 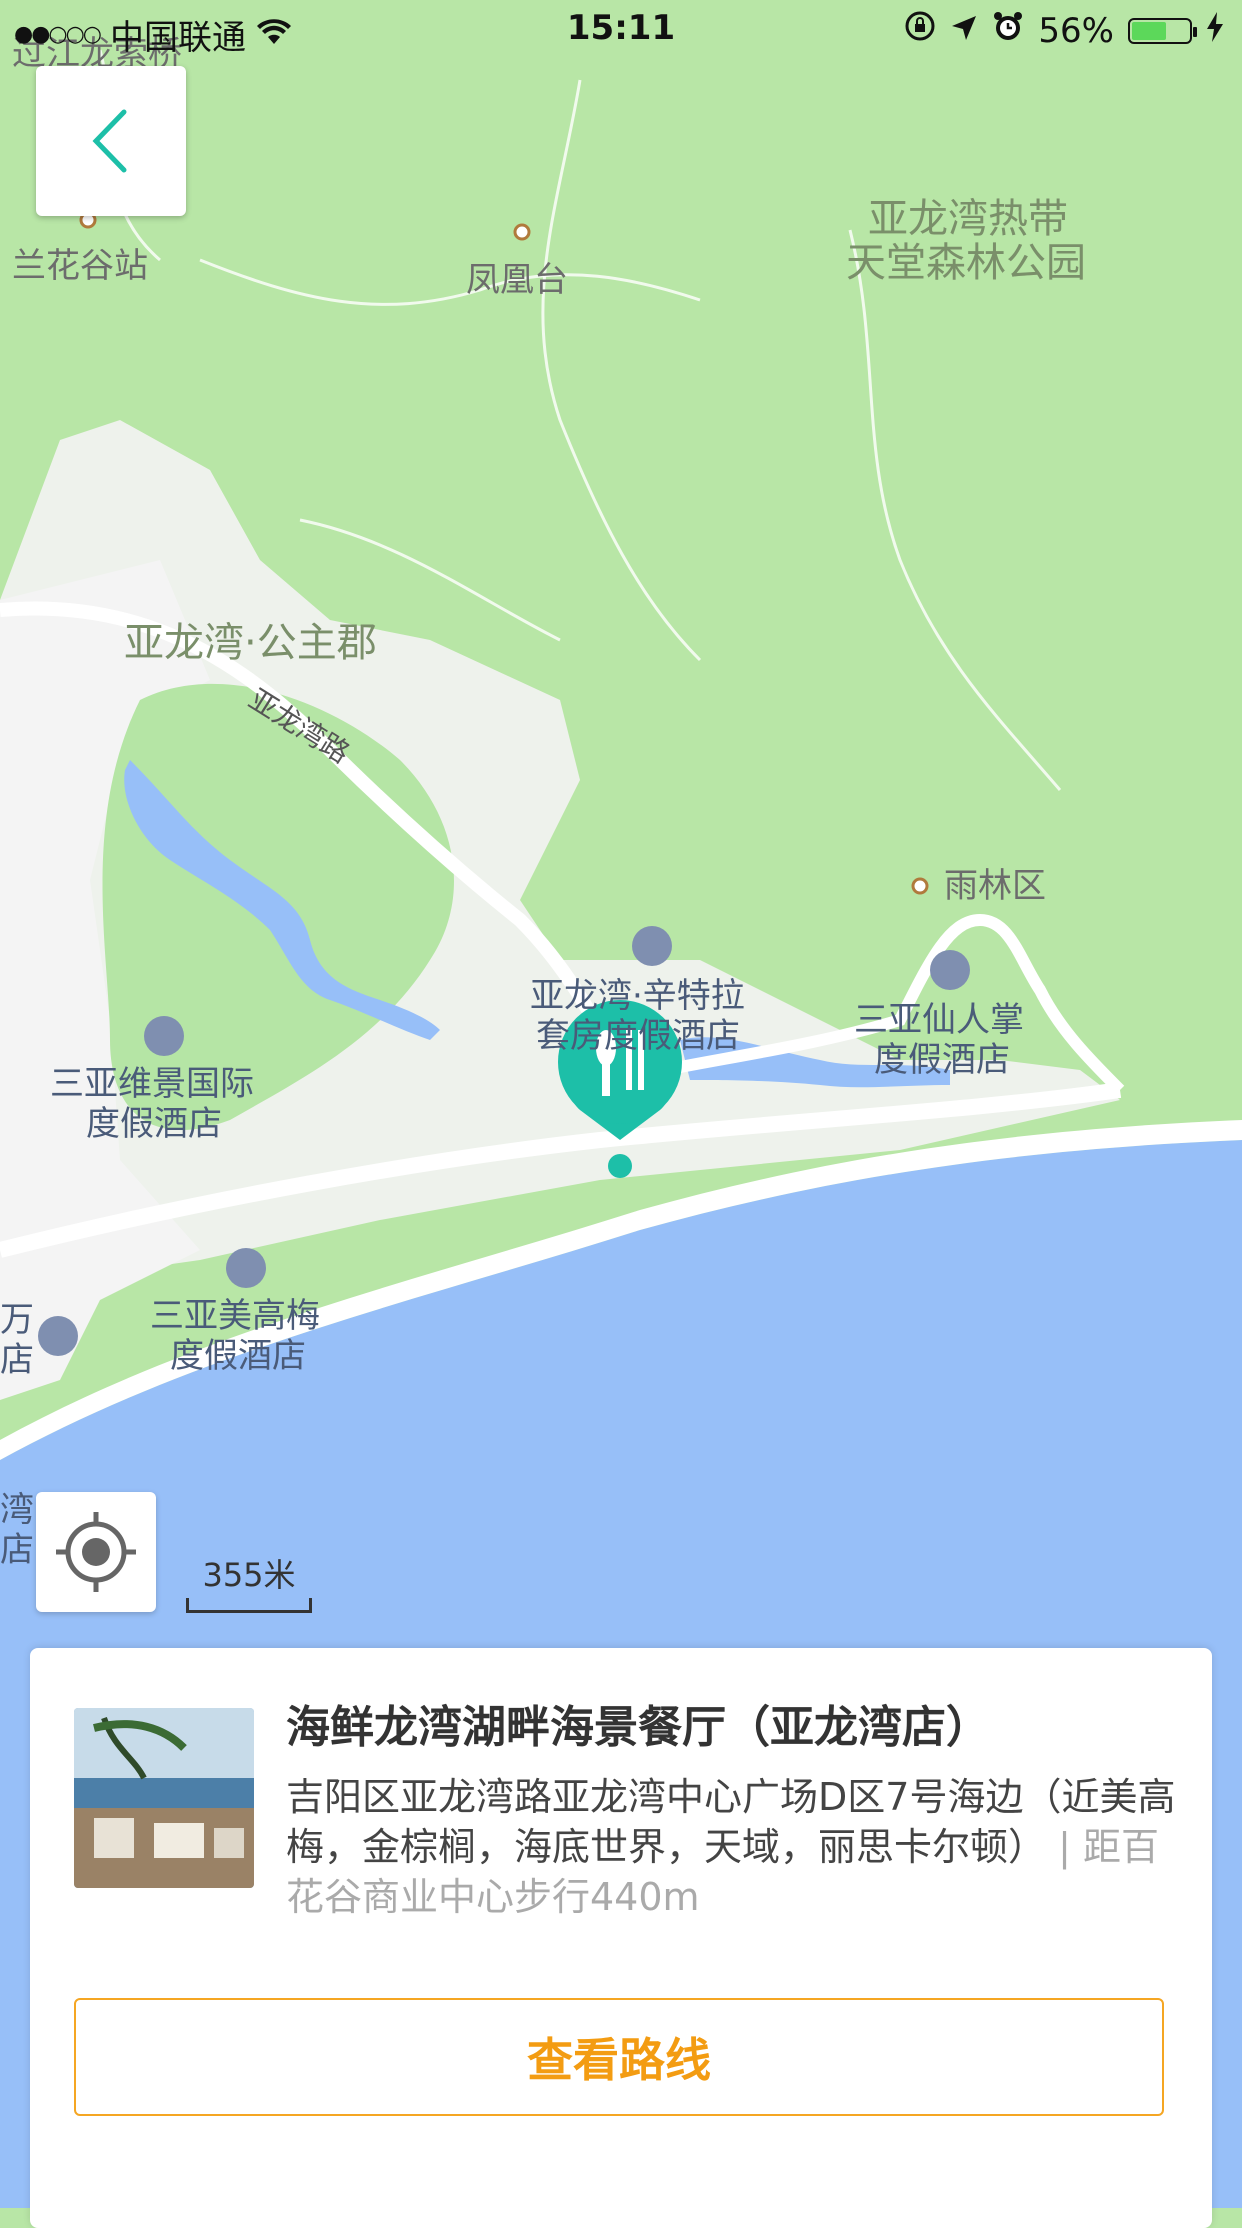 I want to click on poi-title: 海鲜龙湾湖畔海景餐厅（亚龙湾店）, so click(x=638, y=1727).